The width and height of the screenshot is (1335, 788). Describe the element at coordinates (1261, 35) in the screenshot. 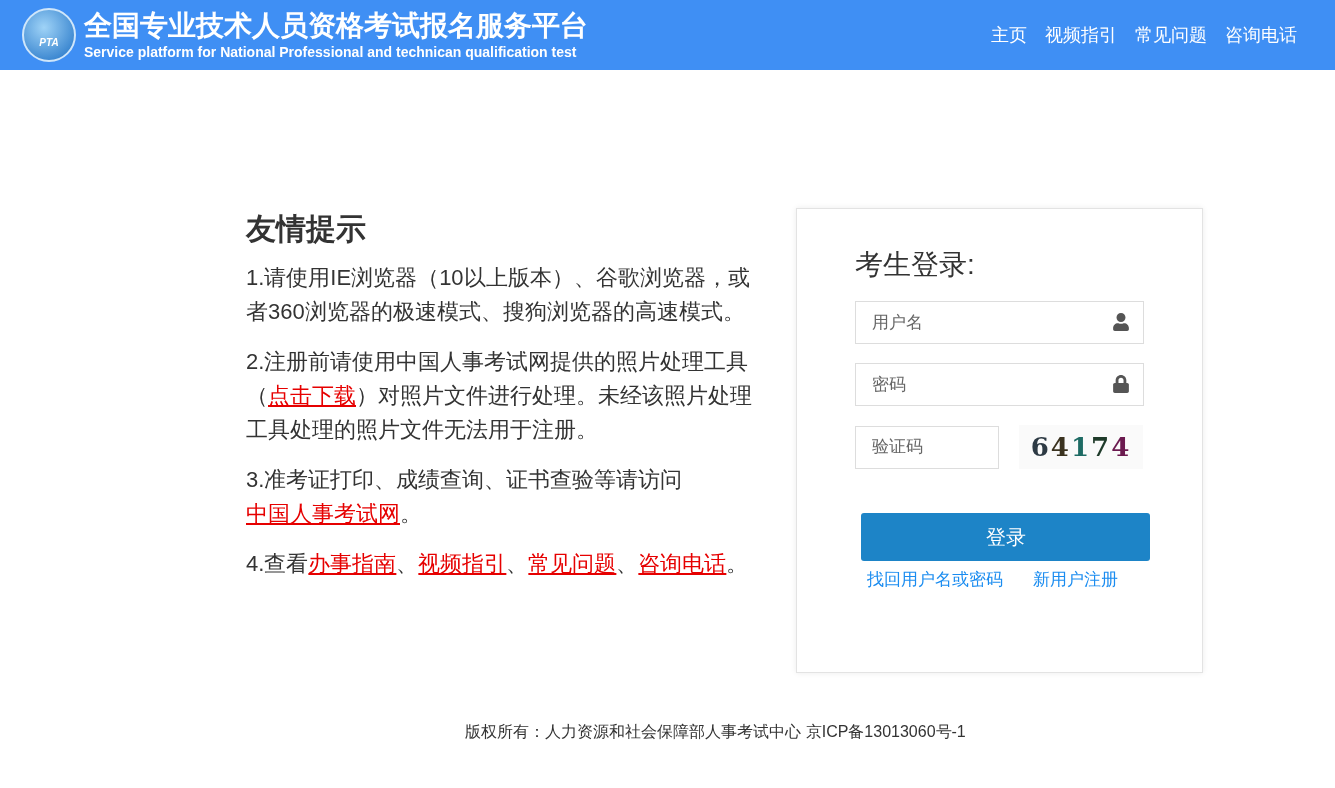

I see `nav-link: 咨询电话` at that location.